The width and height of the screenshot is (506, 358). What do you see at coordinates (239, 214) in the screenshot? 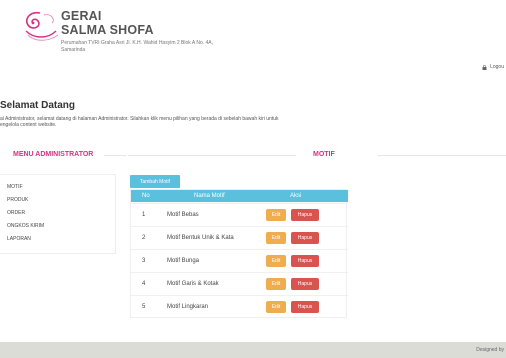
I see `table-row: 1 Motif Bebas Edit Hapus` at bounding box center [239, 214].